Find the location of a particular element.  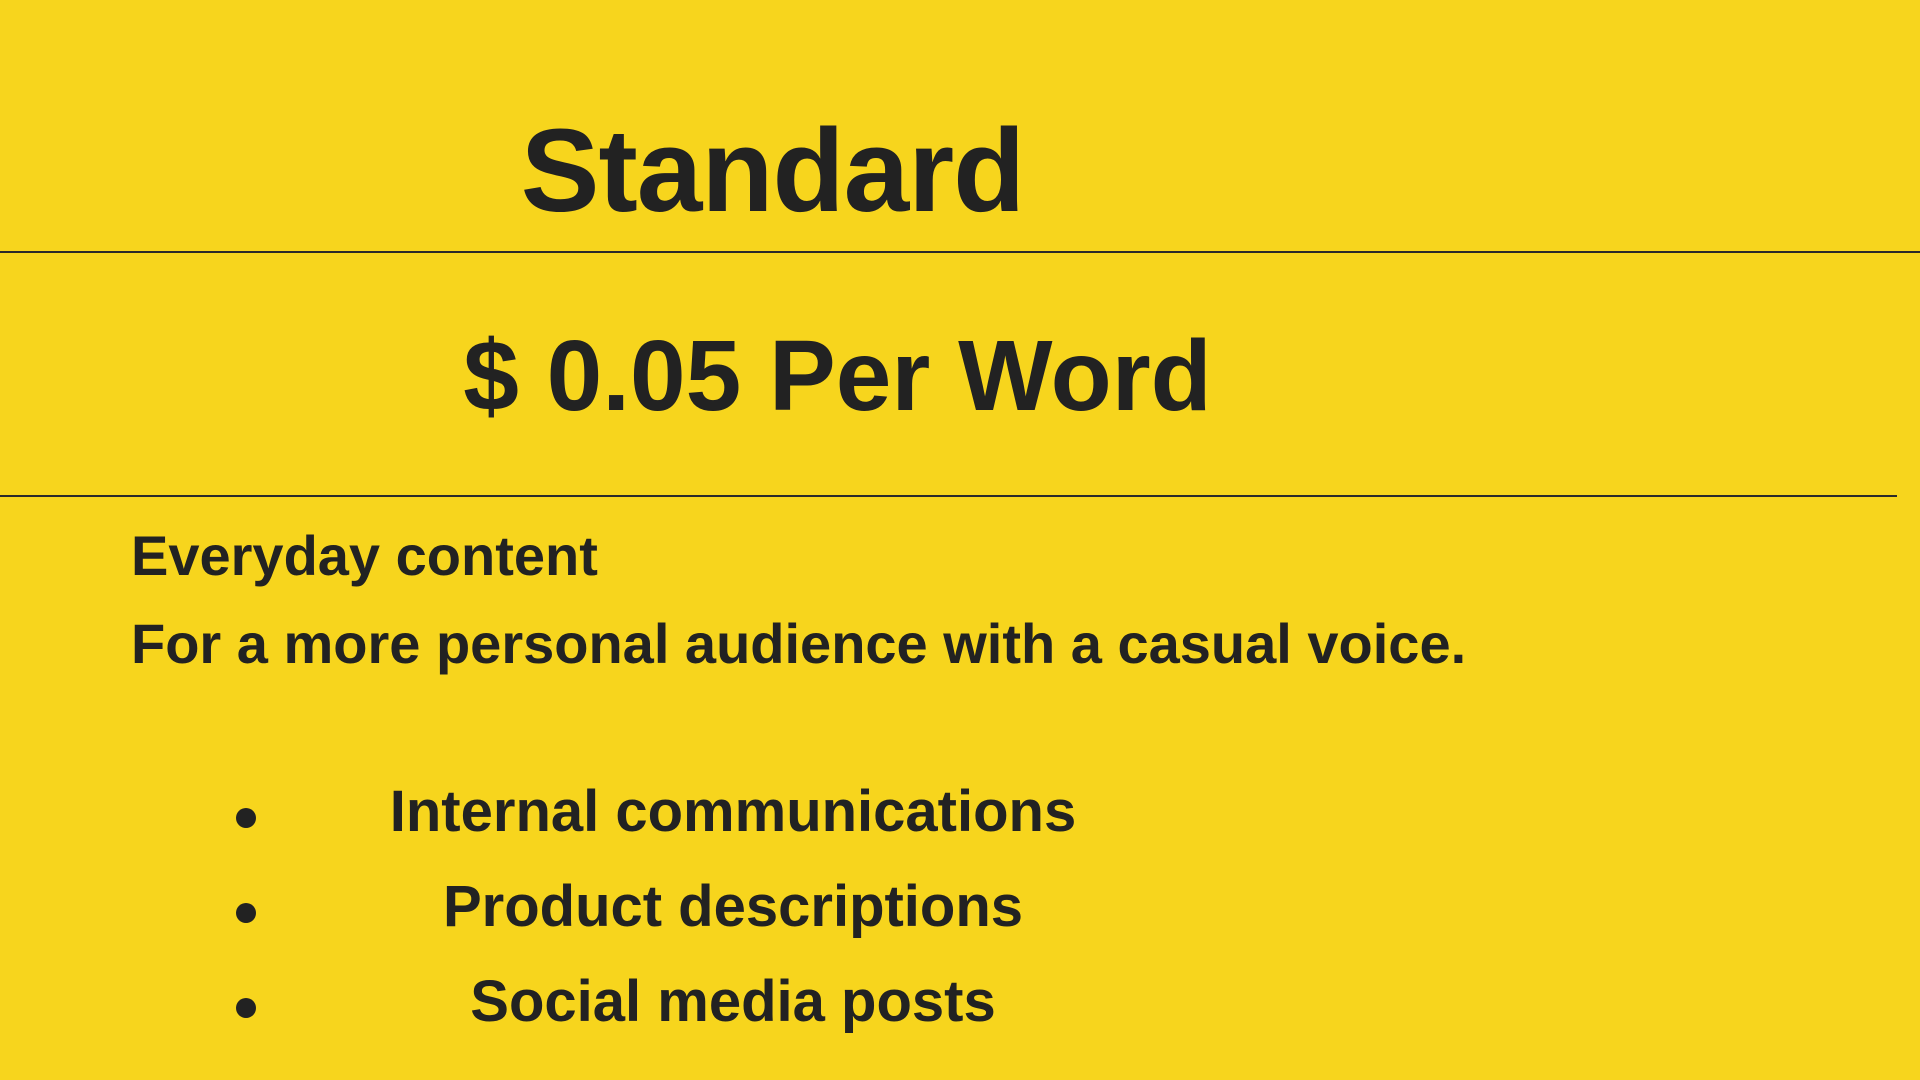

feature-list-item: Social media posts is located at coordinates (960, 1017).